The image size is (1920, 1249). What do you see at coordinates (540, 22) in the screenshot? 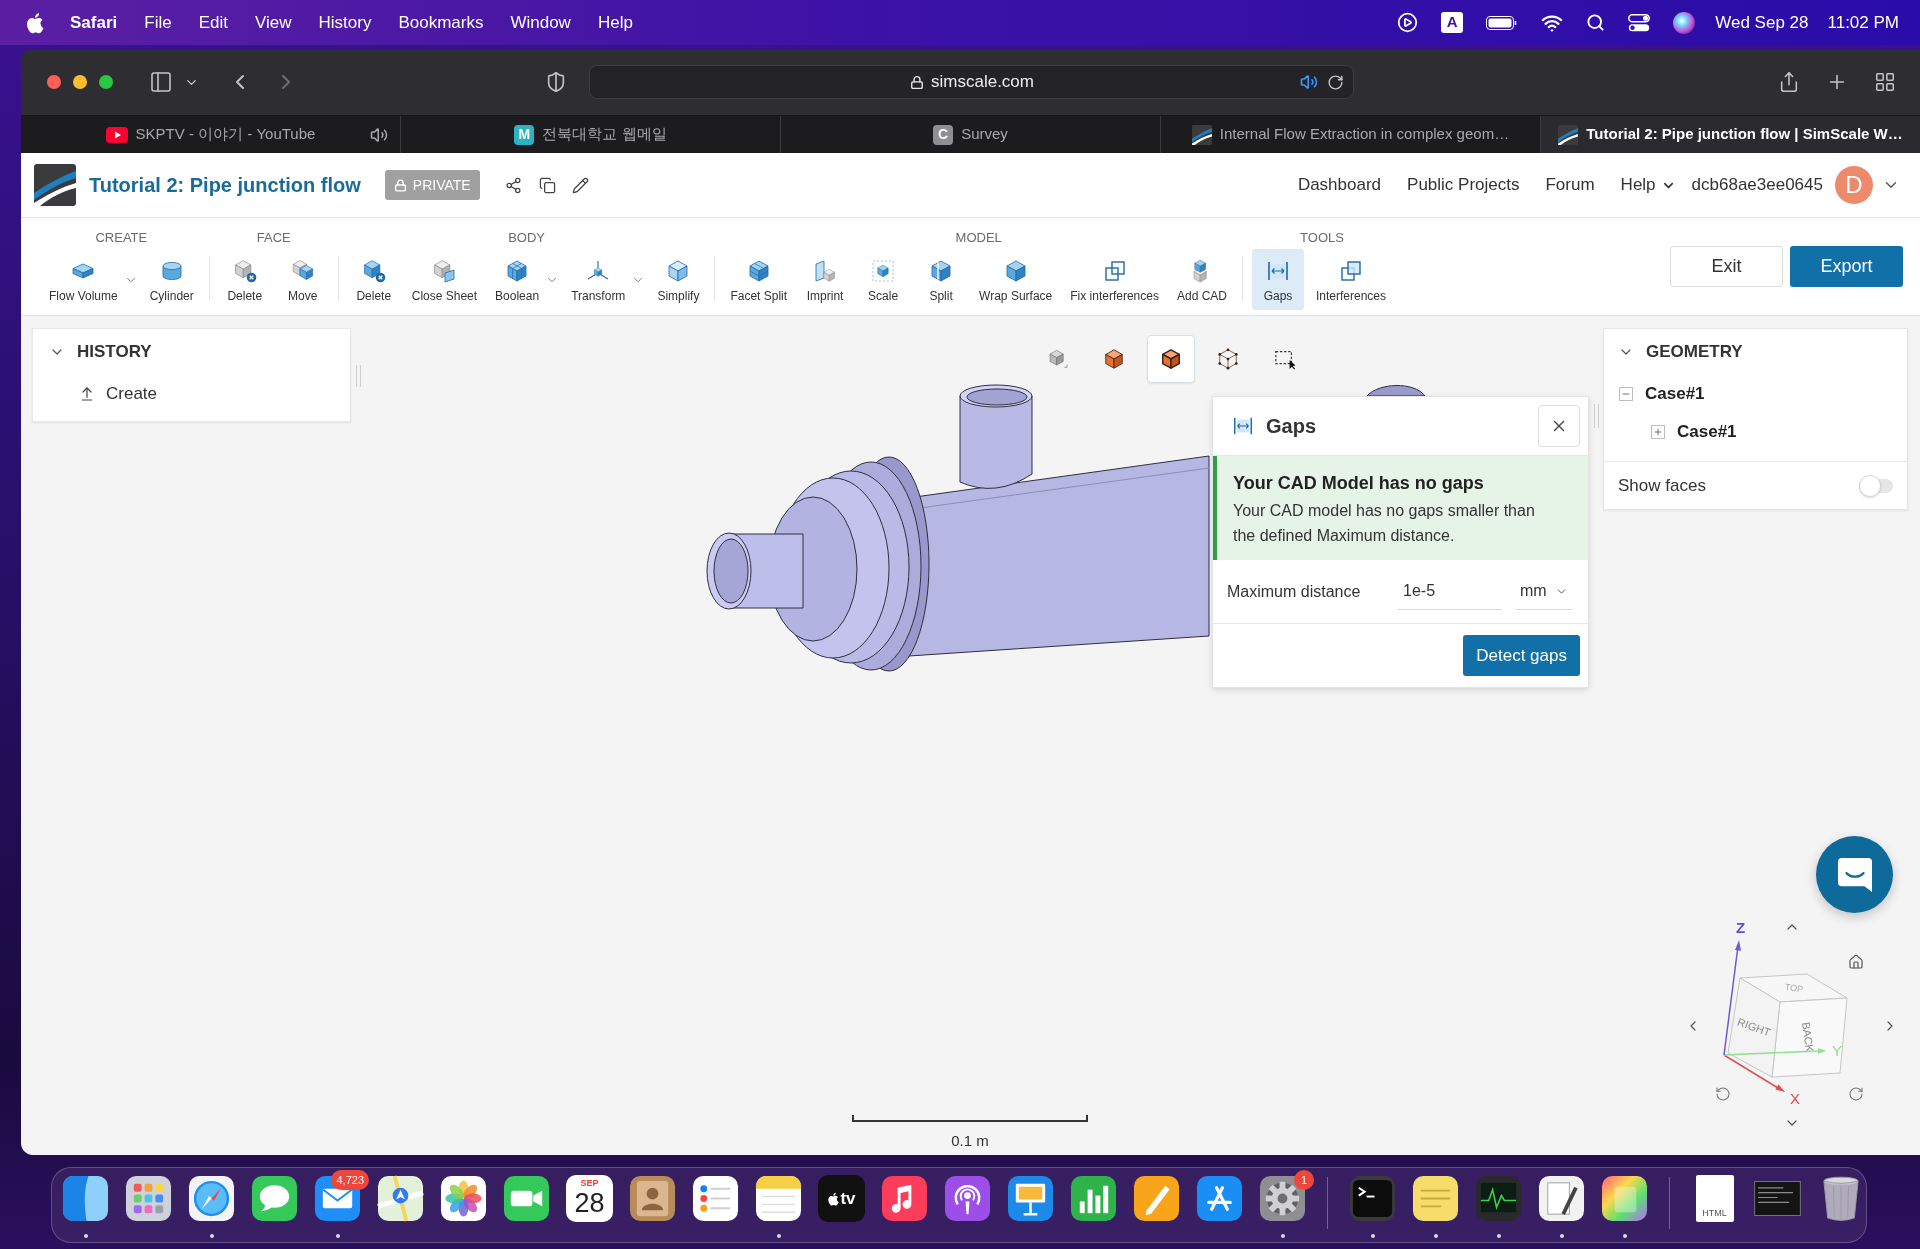
I see `menu-item: Window` at bounding box center [540, 22].